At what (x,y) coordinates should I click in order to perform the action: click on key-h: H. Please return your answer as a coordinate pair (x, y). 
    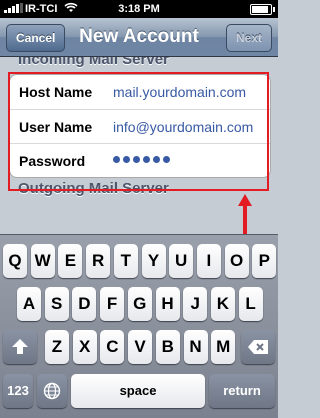
    Looking at the image, I should click on (167, 304).